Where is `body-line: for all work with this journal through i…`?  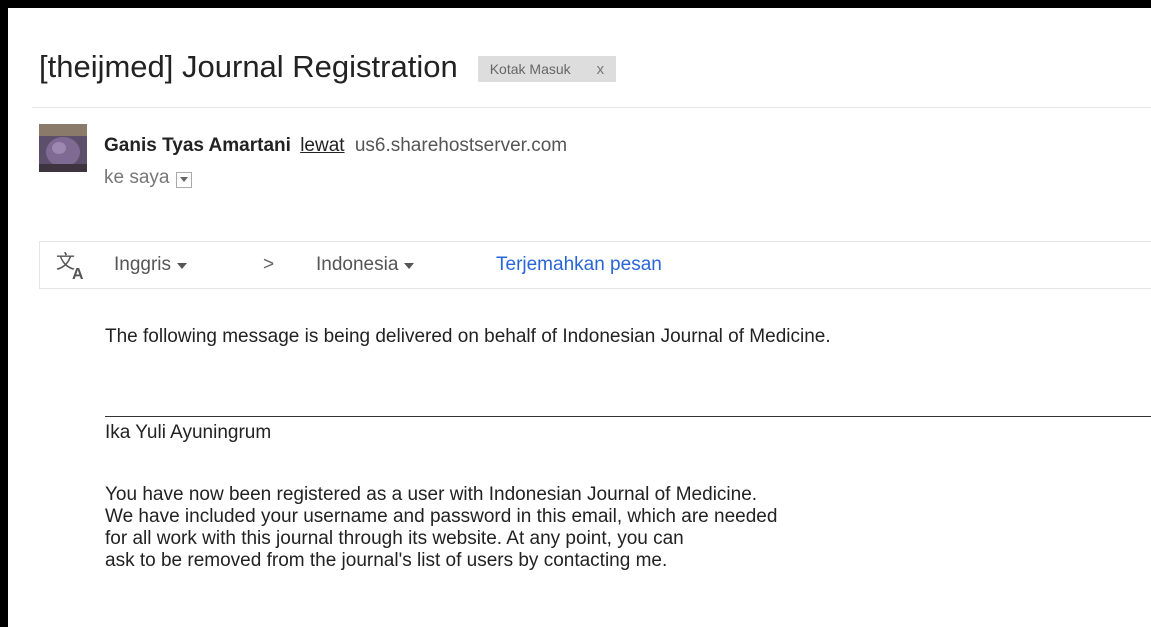 body-line: for all work with this journal through i… is located at coordinates (394, 538).